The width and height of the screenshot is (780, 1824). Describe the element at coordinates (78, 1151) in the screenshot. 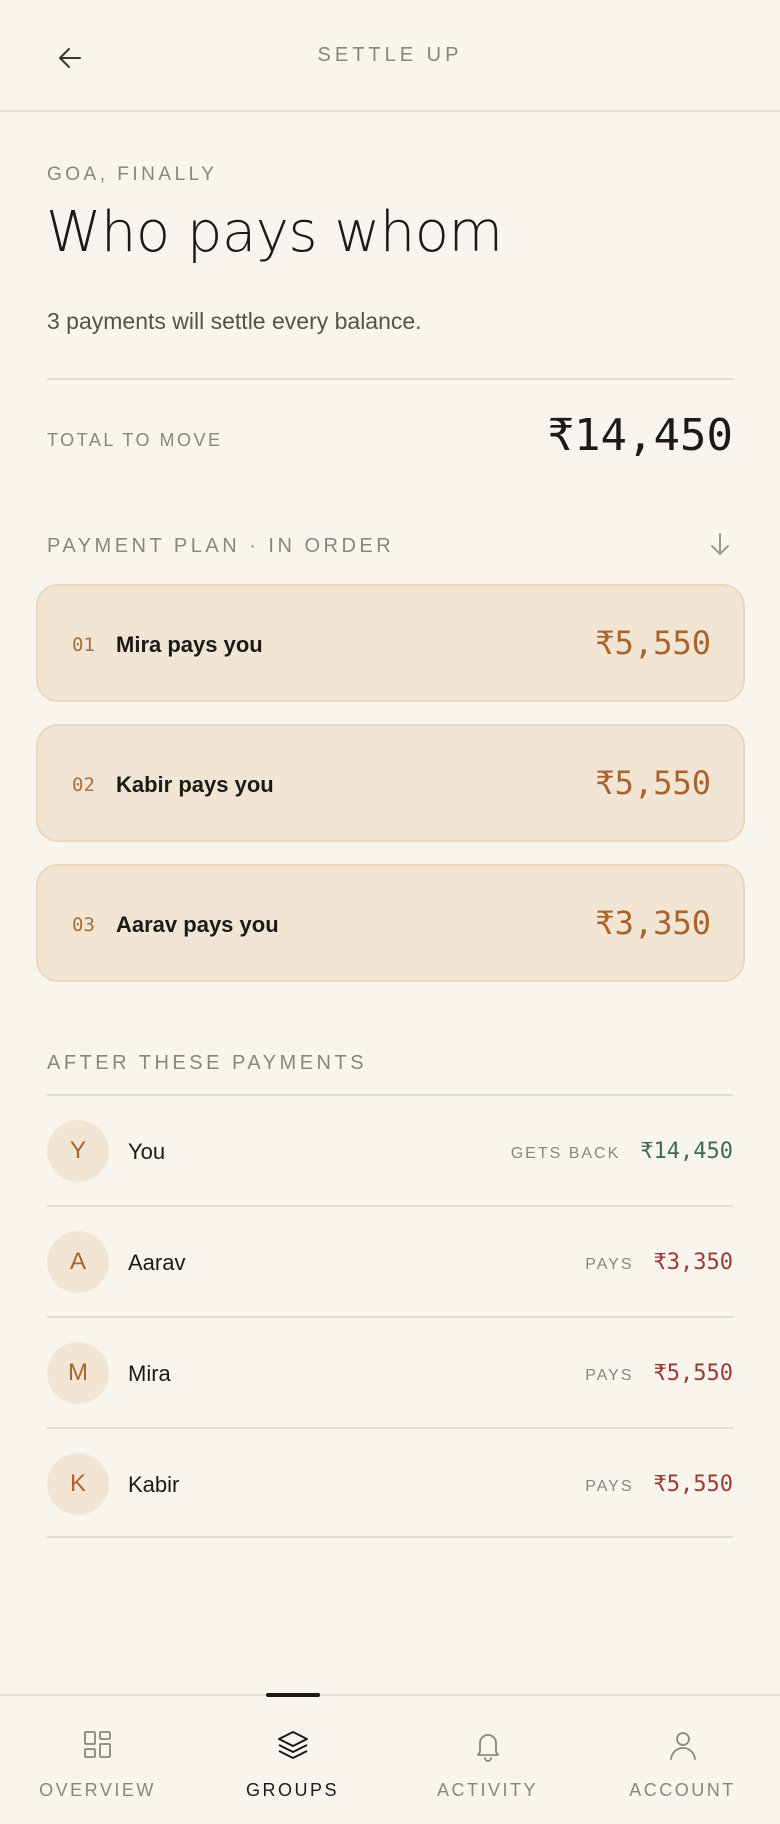

I see `avatar: Y` at that location.